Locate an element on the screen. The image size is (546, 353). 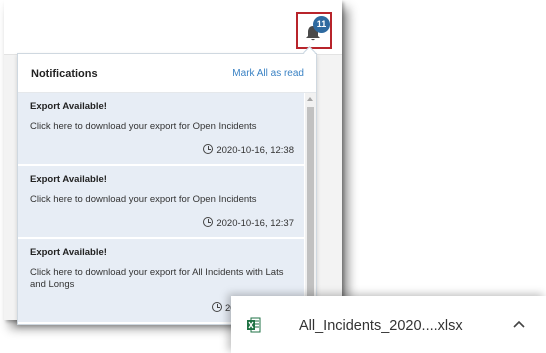
top-bar: 11 is located at coordinates (173, 27).